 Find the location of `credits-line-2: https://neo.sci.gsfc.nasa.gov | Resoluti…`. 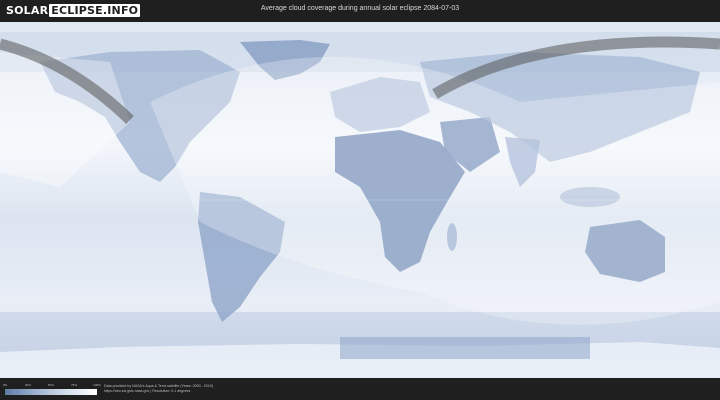

credits-line-2: https://neo.sci.gsfc.nasa.gov | Resoluti… is located at coordinates (158, 391).